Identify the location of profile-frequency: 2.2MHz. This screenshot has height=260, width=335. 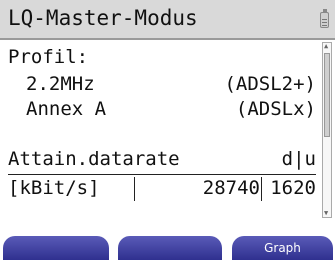
(60, 84).